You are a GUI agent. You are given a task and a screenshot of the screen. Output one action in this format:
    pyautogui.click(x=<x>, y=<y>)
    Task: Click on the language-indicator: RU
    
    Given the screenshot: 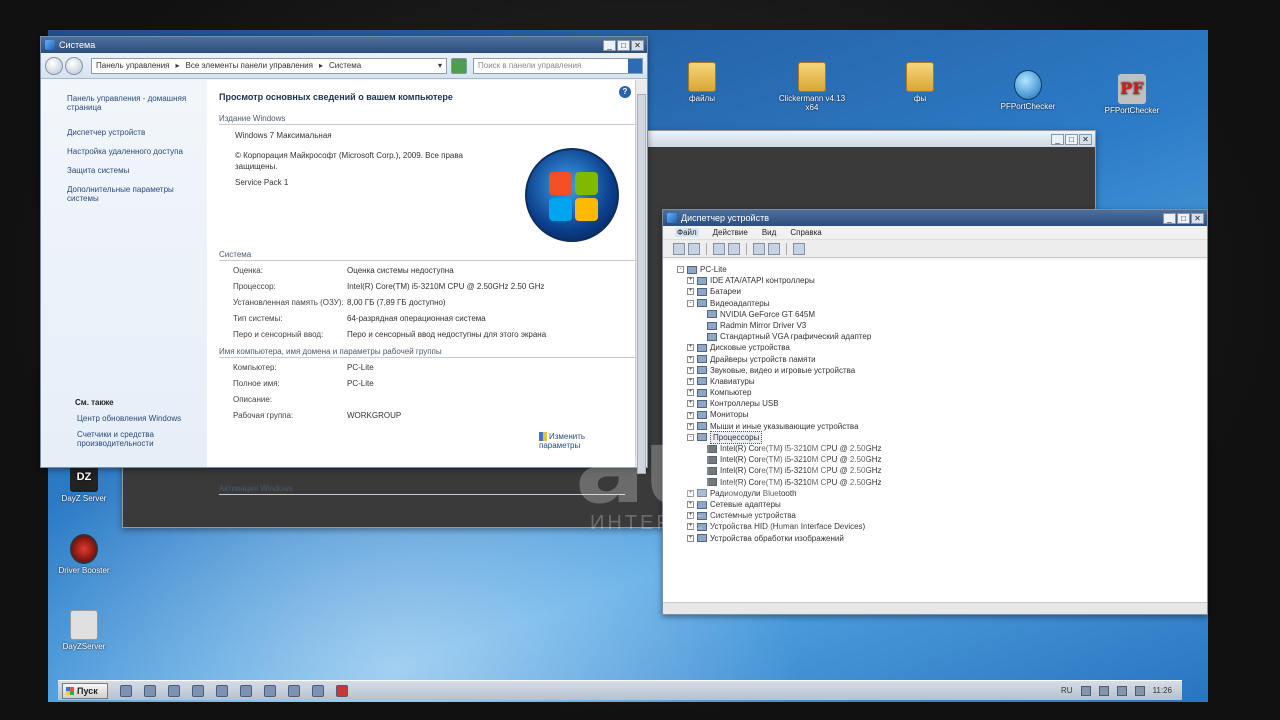 What is the action you would take?
    pyautogui.click(x=1067, y=690)
    